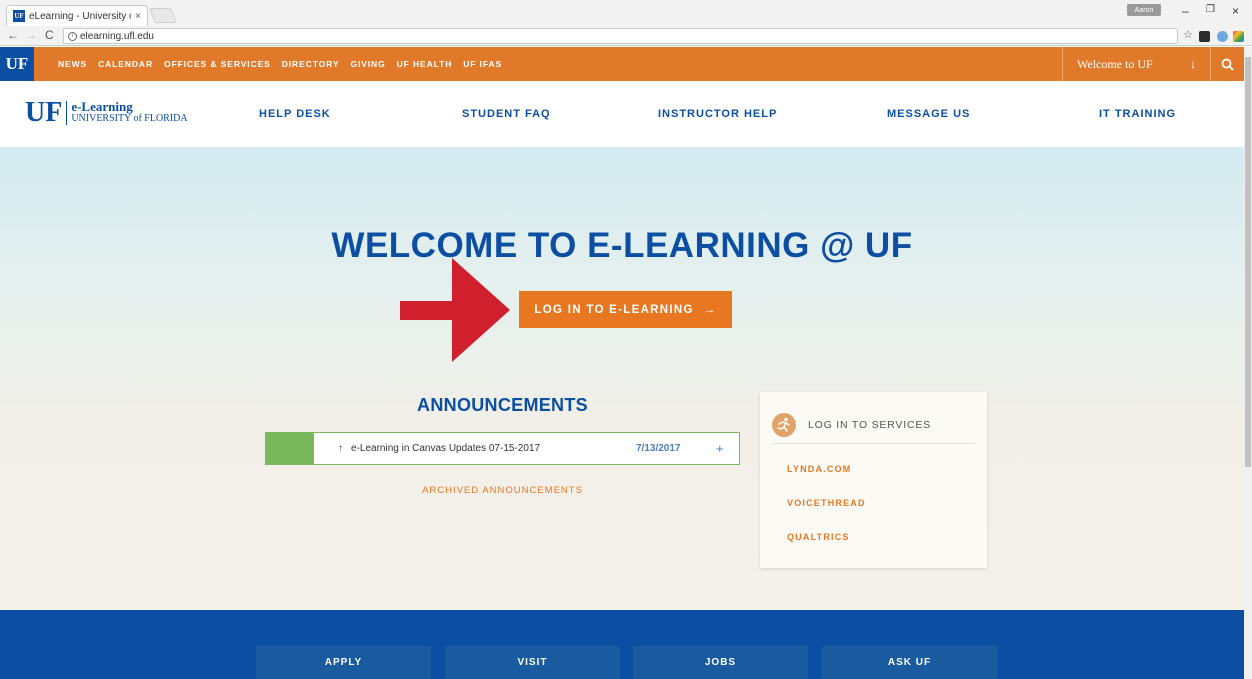 This screenshot has width=1252, height=679. I want to click on address-bar: i elearning.ufl.edu, so click(620, 36).